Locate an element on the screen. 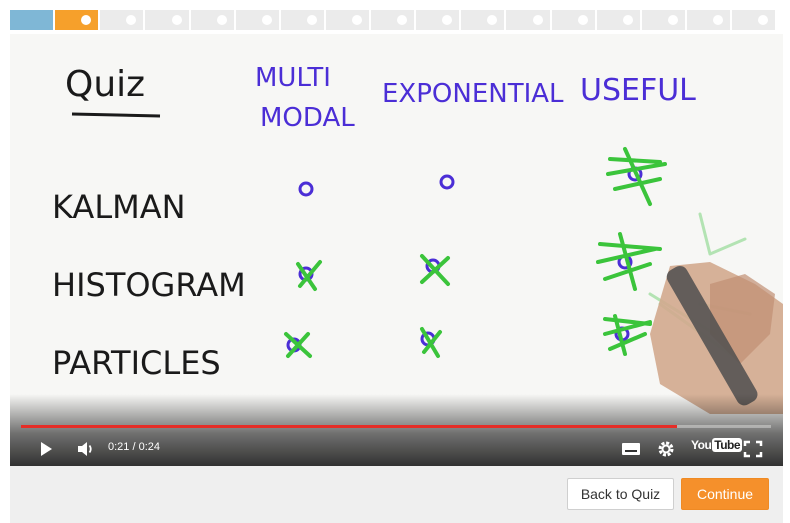  lesson-progress-bar is located at coordinates (394, 20).